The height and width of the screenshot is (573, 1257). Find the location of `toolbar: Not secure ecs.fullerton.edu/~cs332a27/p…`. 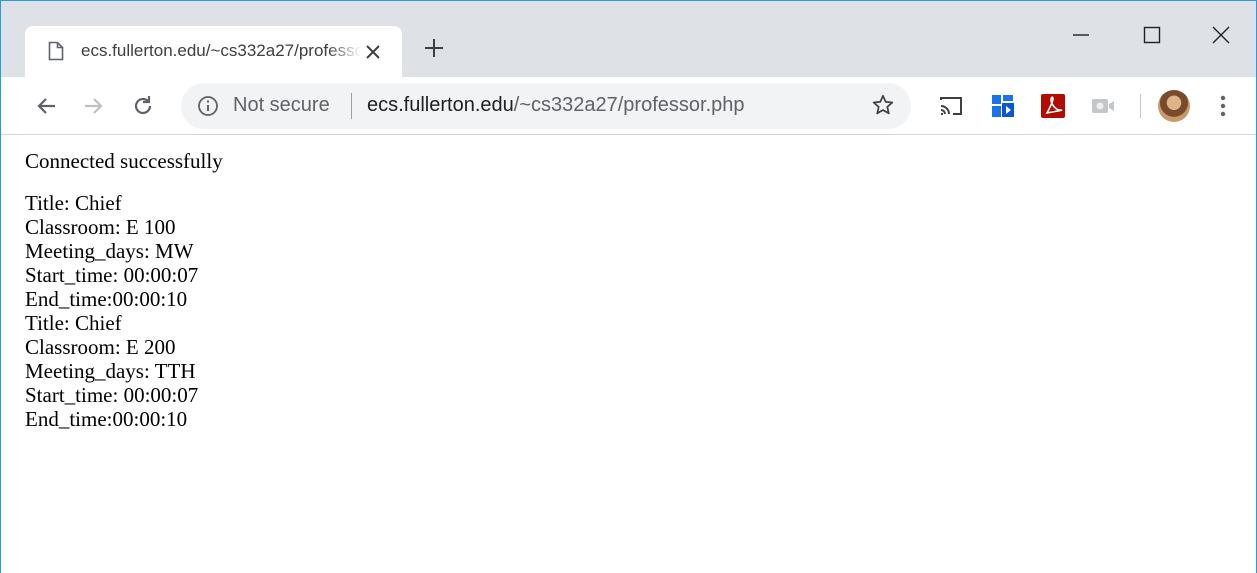

toolbar: Not secure ecs.fullerton.edu/~cs332a27/p… is located at coordinates (628, 106).